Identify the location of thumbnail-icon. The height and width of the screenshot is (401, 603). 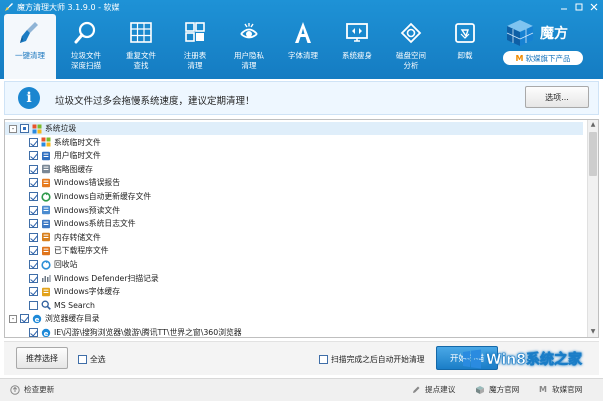
(46, 169).